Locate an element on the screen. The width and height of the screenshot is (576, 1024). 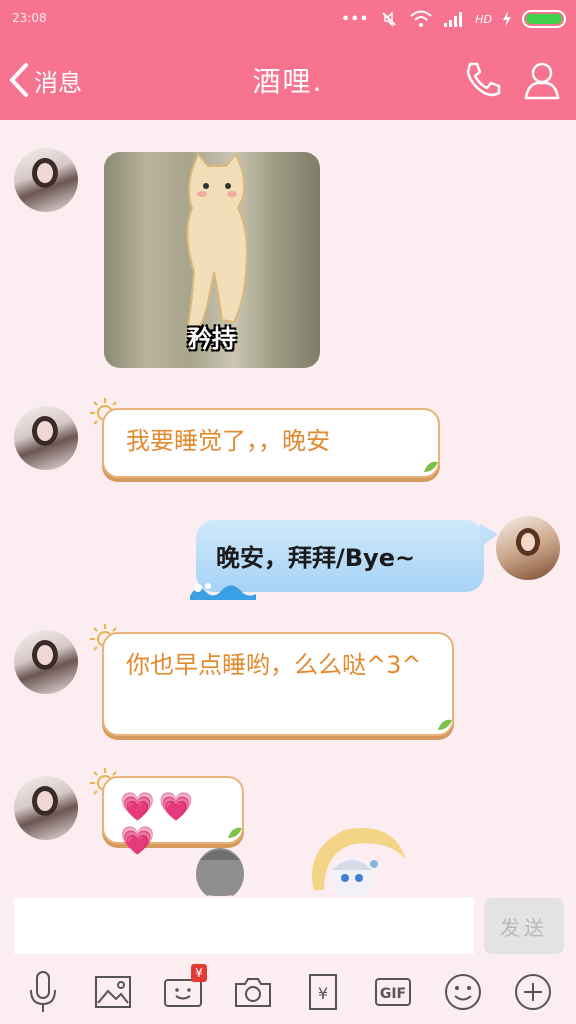
message-text: 我要睡觉了，，晚安 is located at coordinates (228, 441).